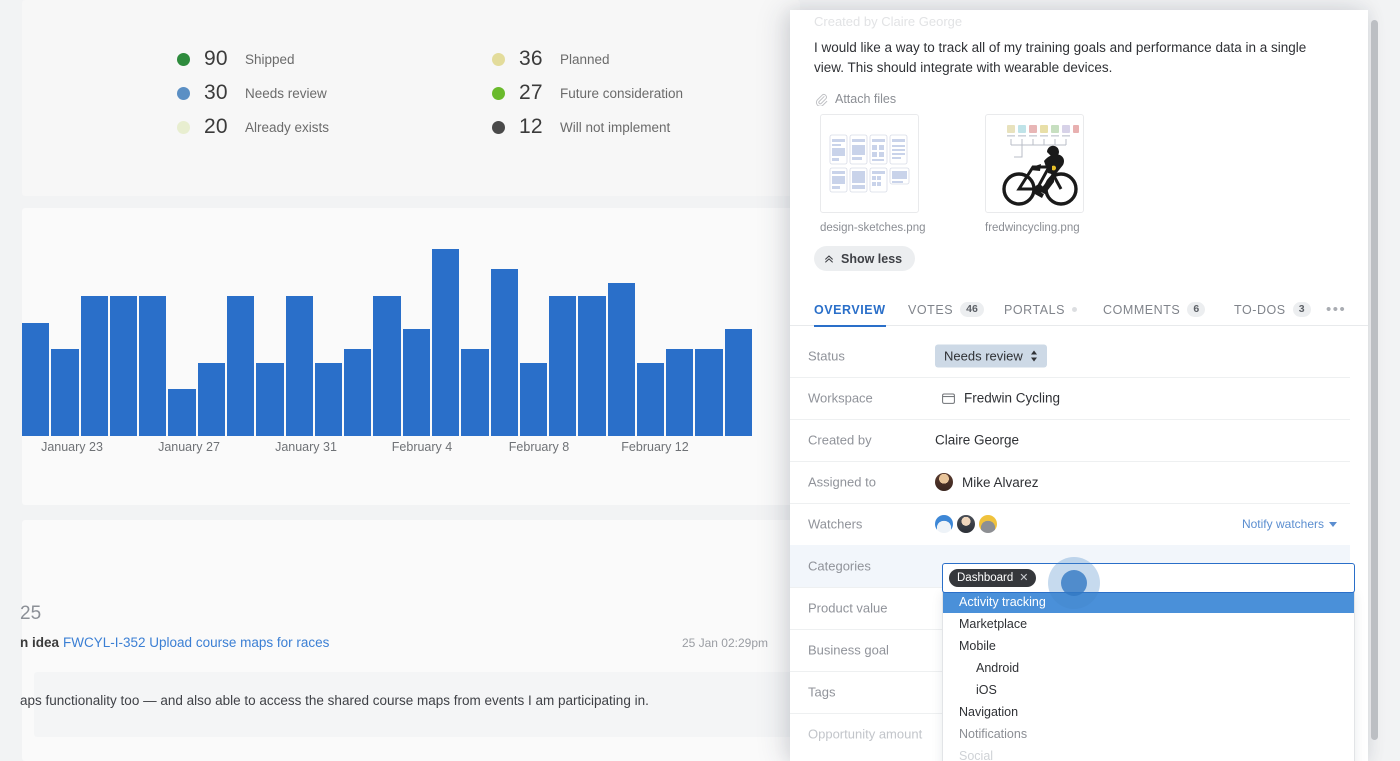  I want to click on chevron-double-up-icon, so click(829, 258).